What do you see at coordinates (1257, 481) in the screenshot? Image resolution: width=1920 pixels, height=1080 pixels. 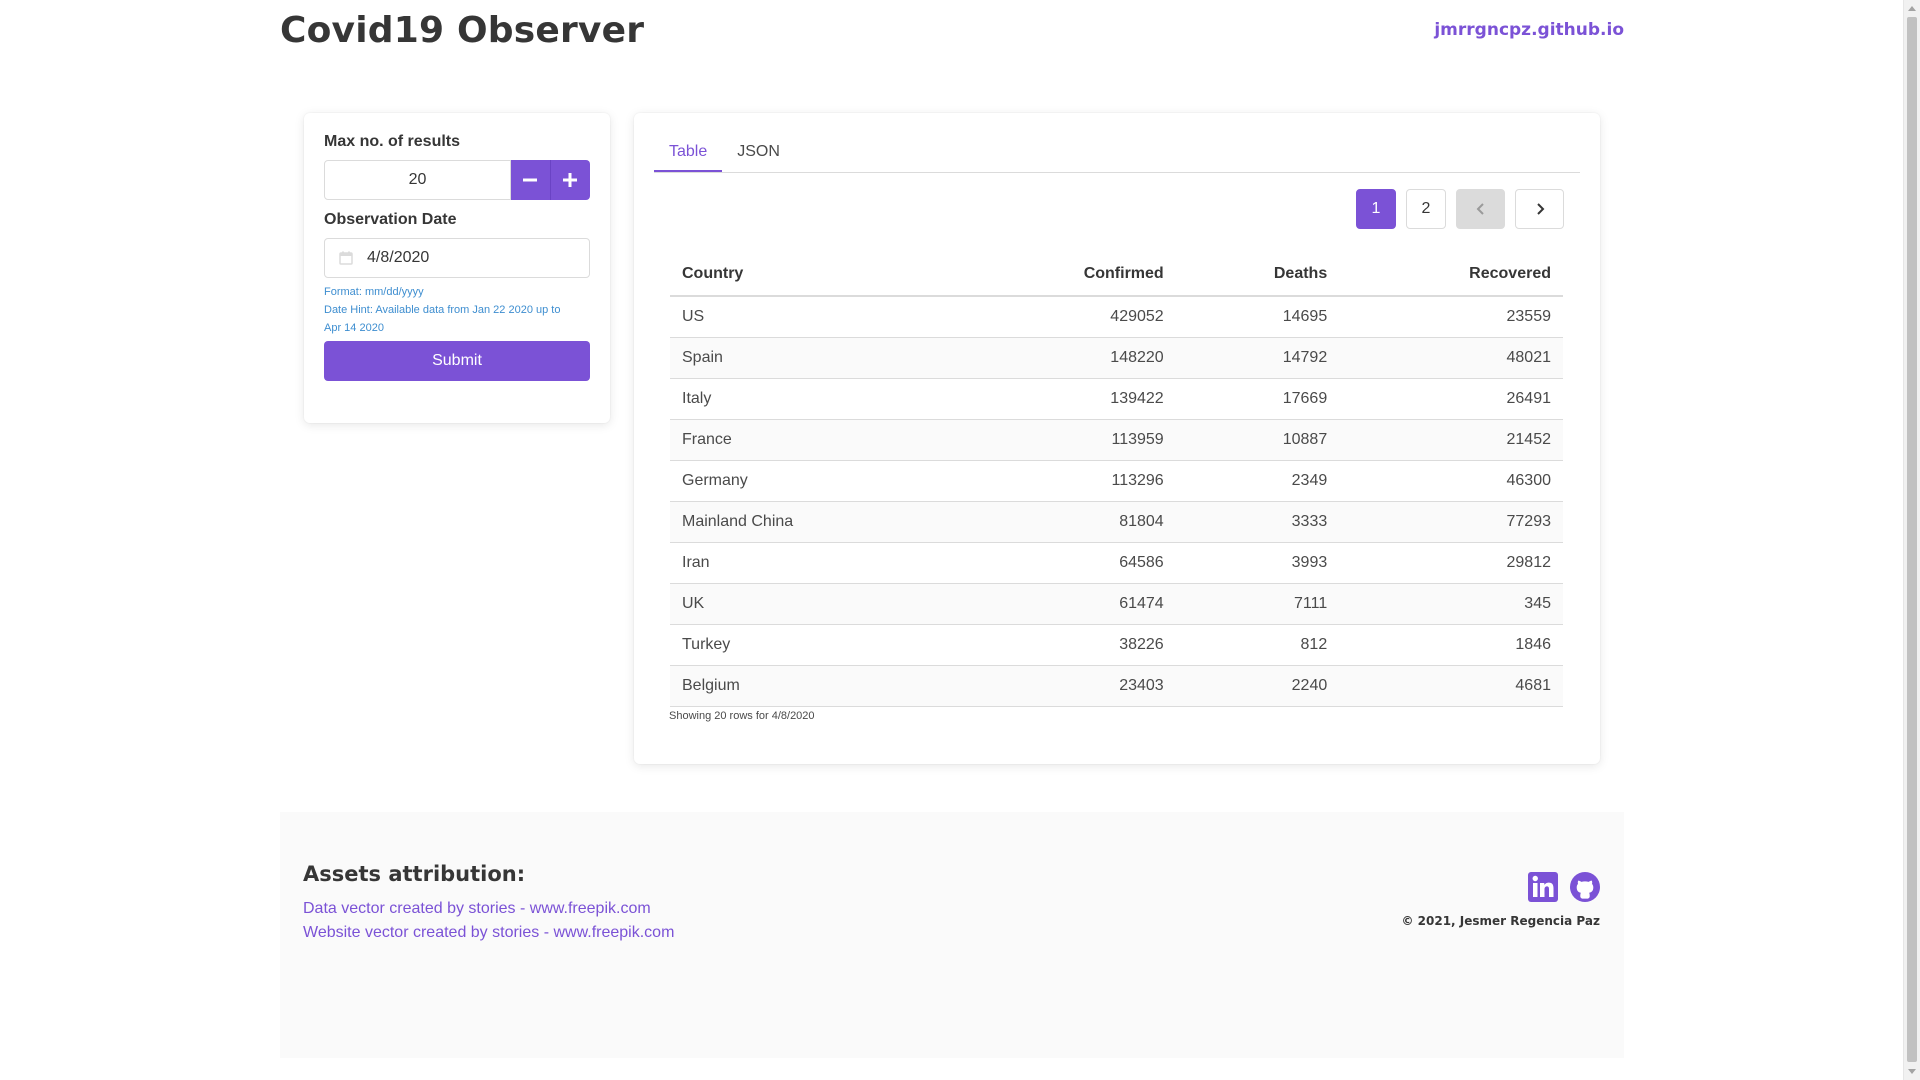 I see `cell-deaths: 2349` at bounding box center [1257, 481].